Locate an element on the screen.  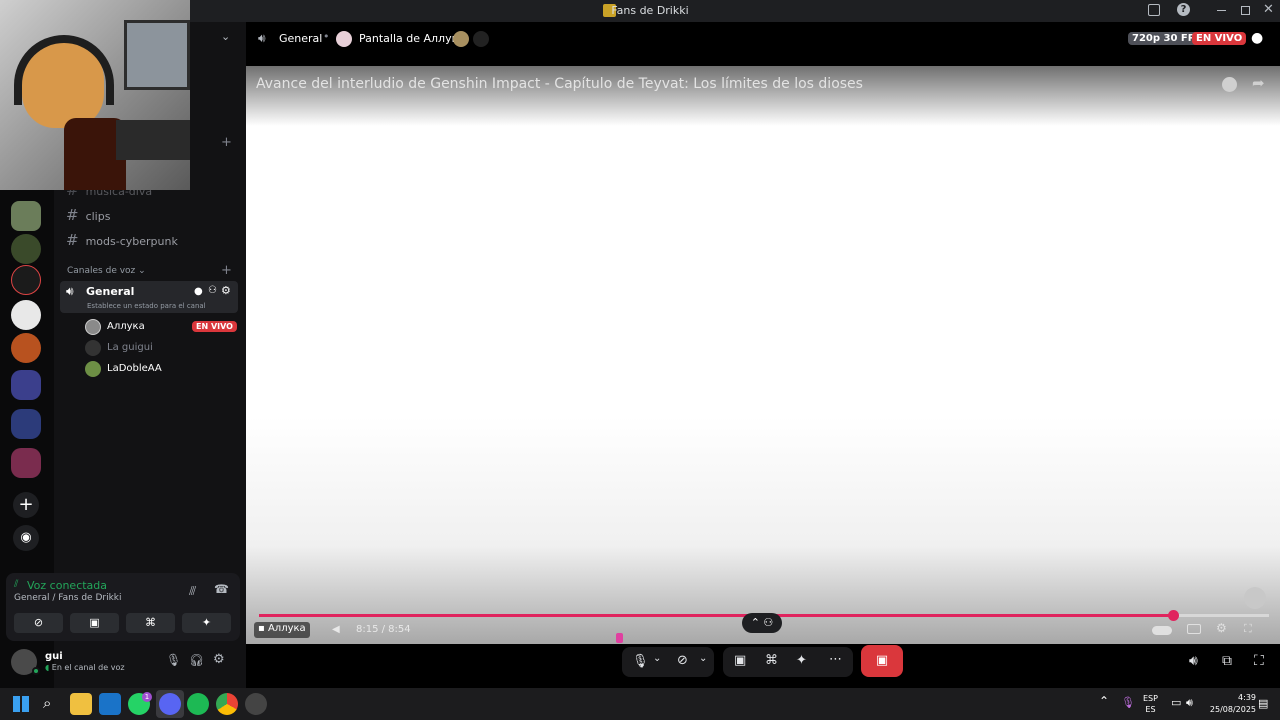
video-settings-icon: ⚙ is located at coordinates (1221, 628).